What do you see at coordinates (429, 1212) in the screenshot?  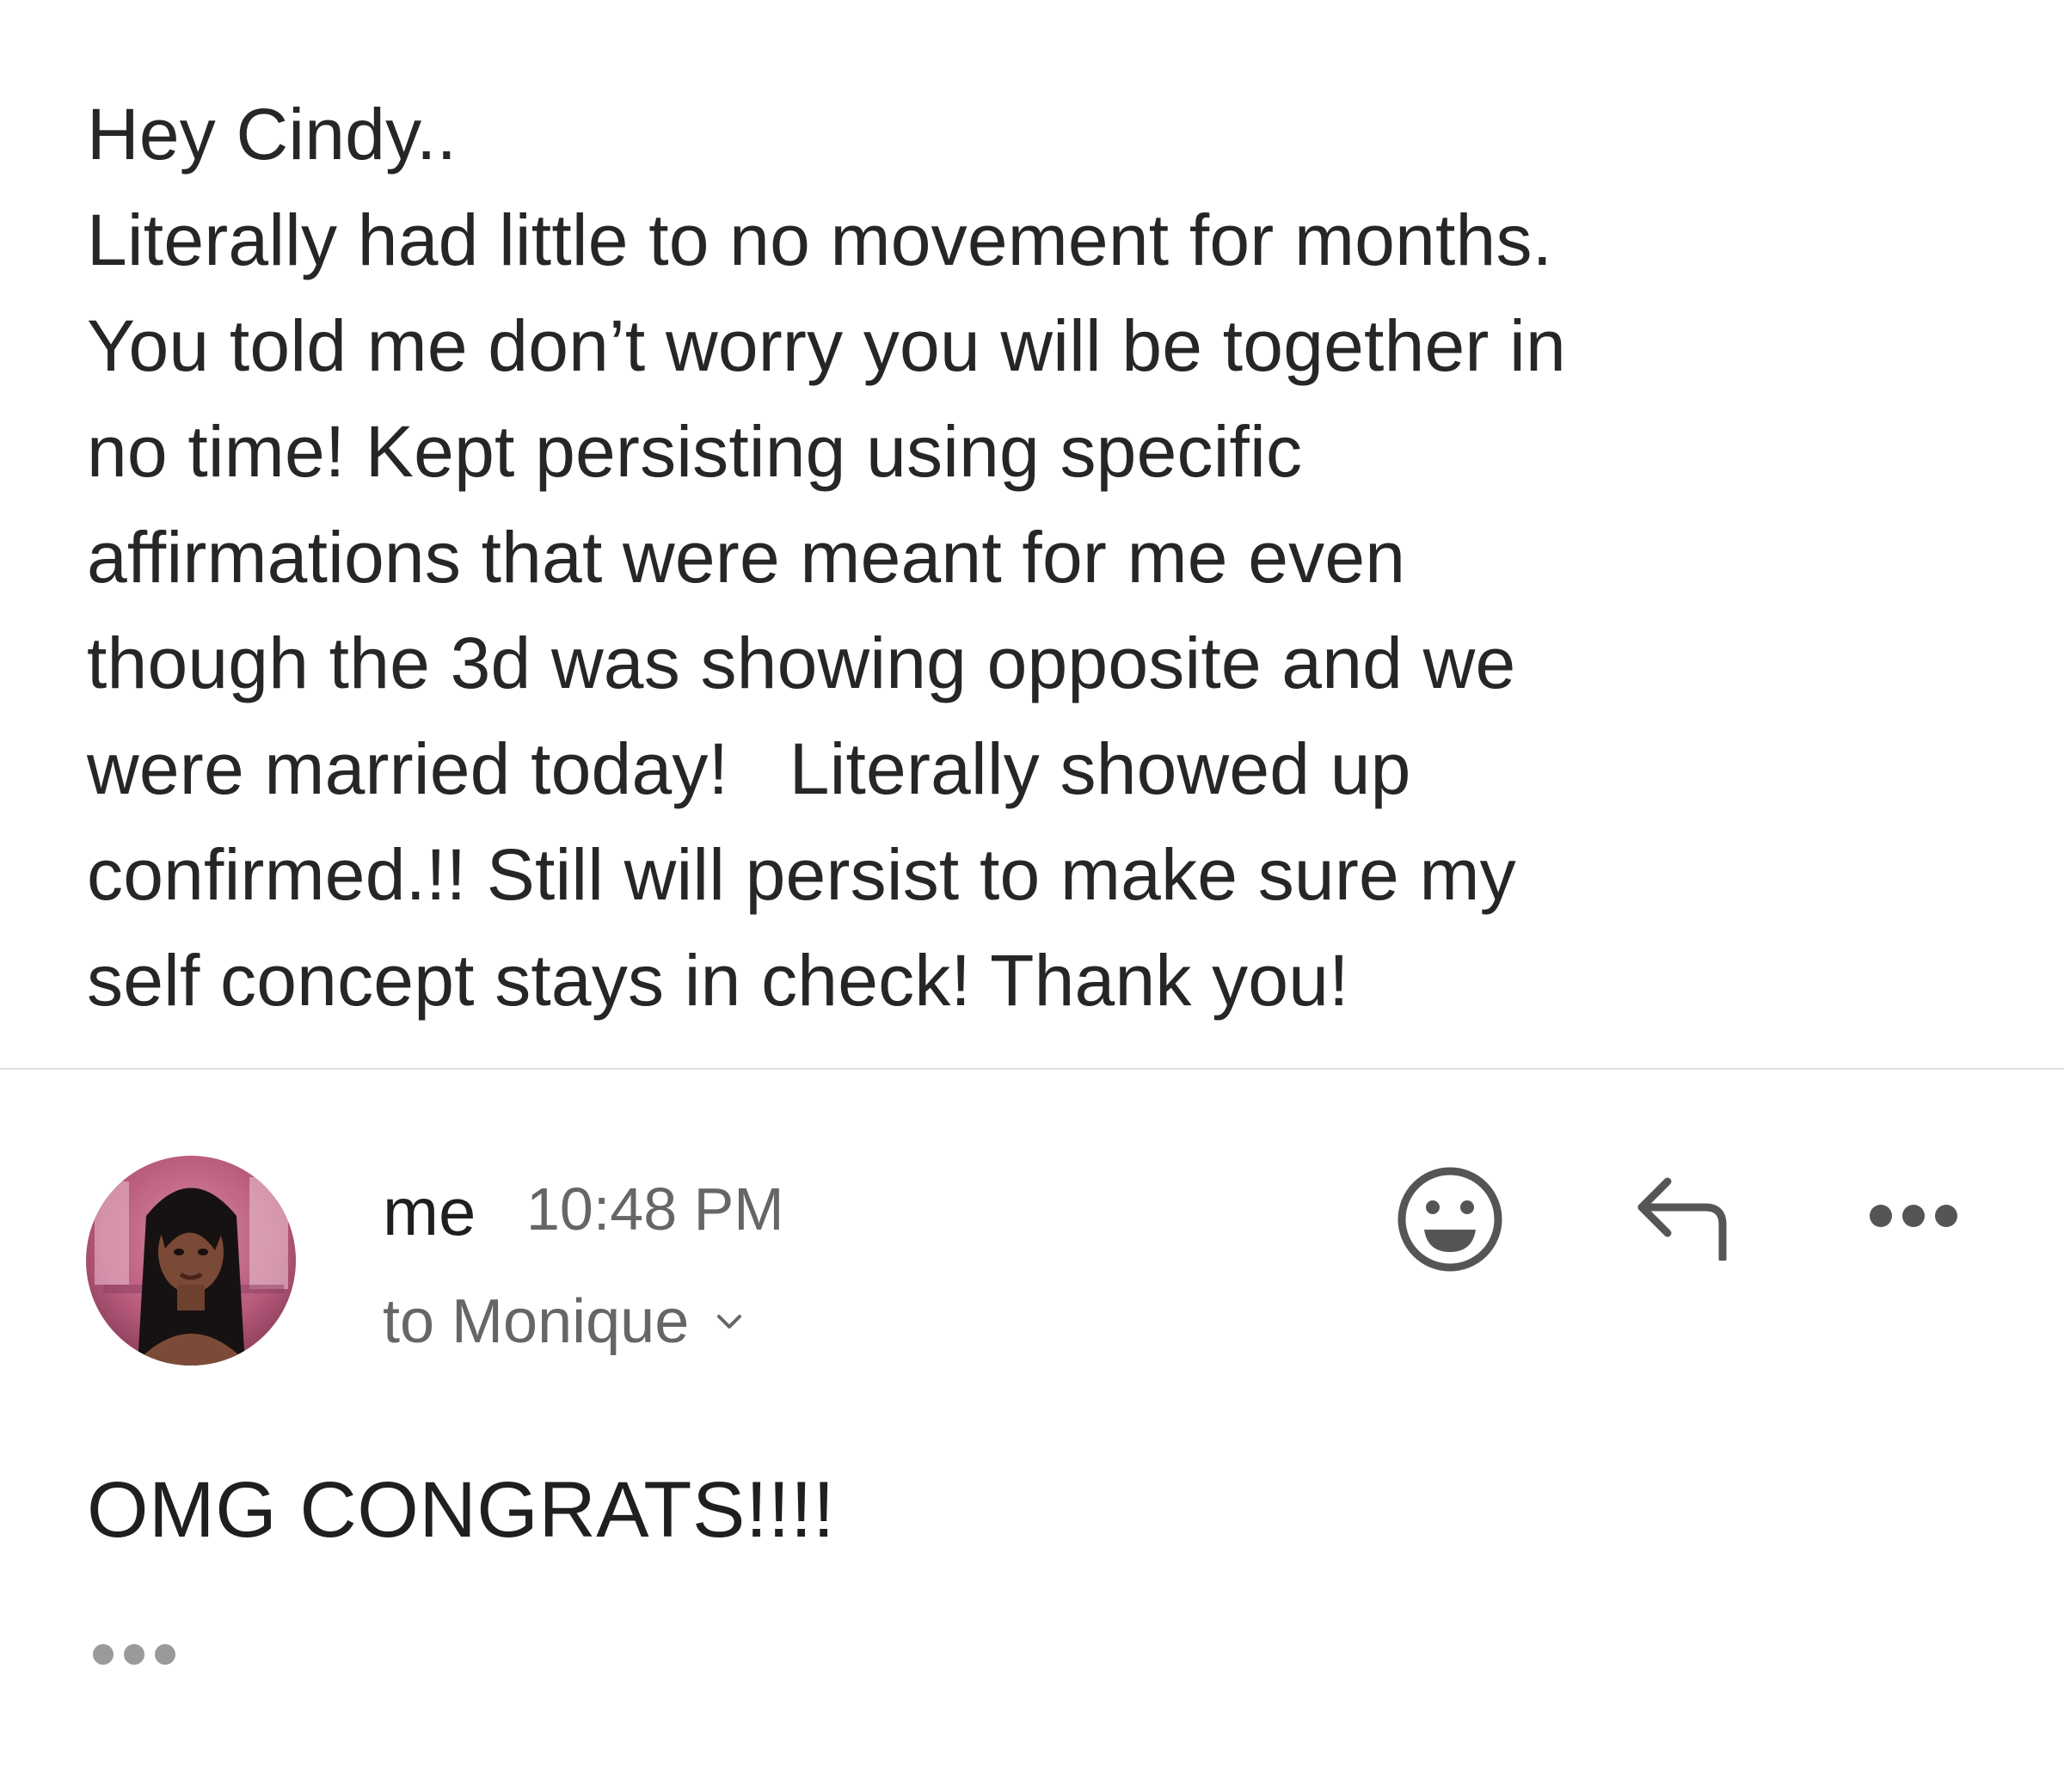 I see `sender-name: me` at bounding box center [429, 1212].